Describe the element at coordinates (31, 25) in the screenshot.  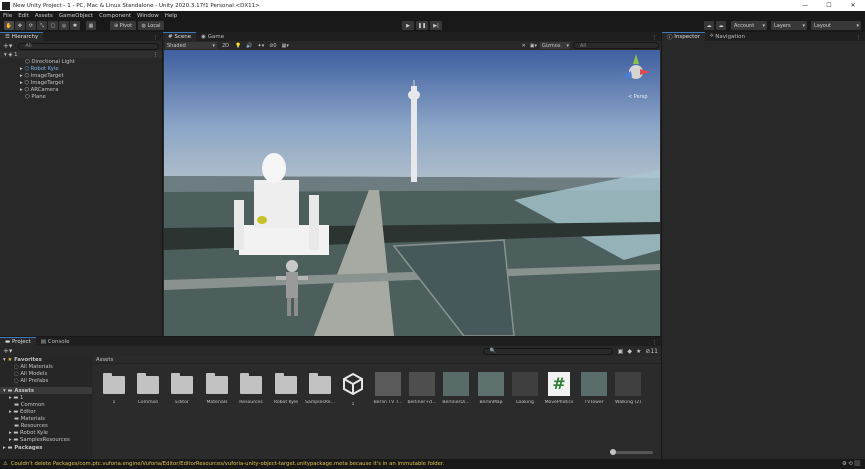
I see `rotate-tool-icon: ⟳` at that location.